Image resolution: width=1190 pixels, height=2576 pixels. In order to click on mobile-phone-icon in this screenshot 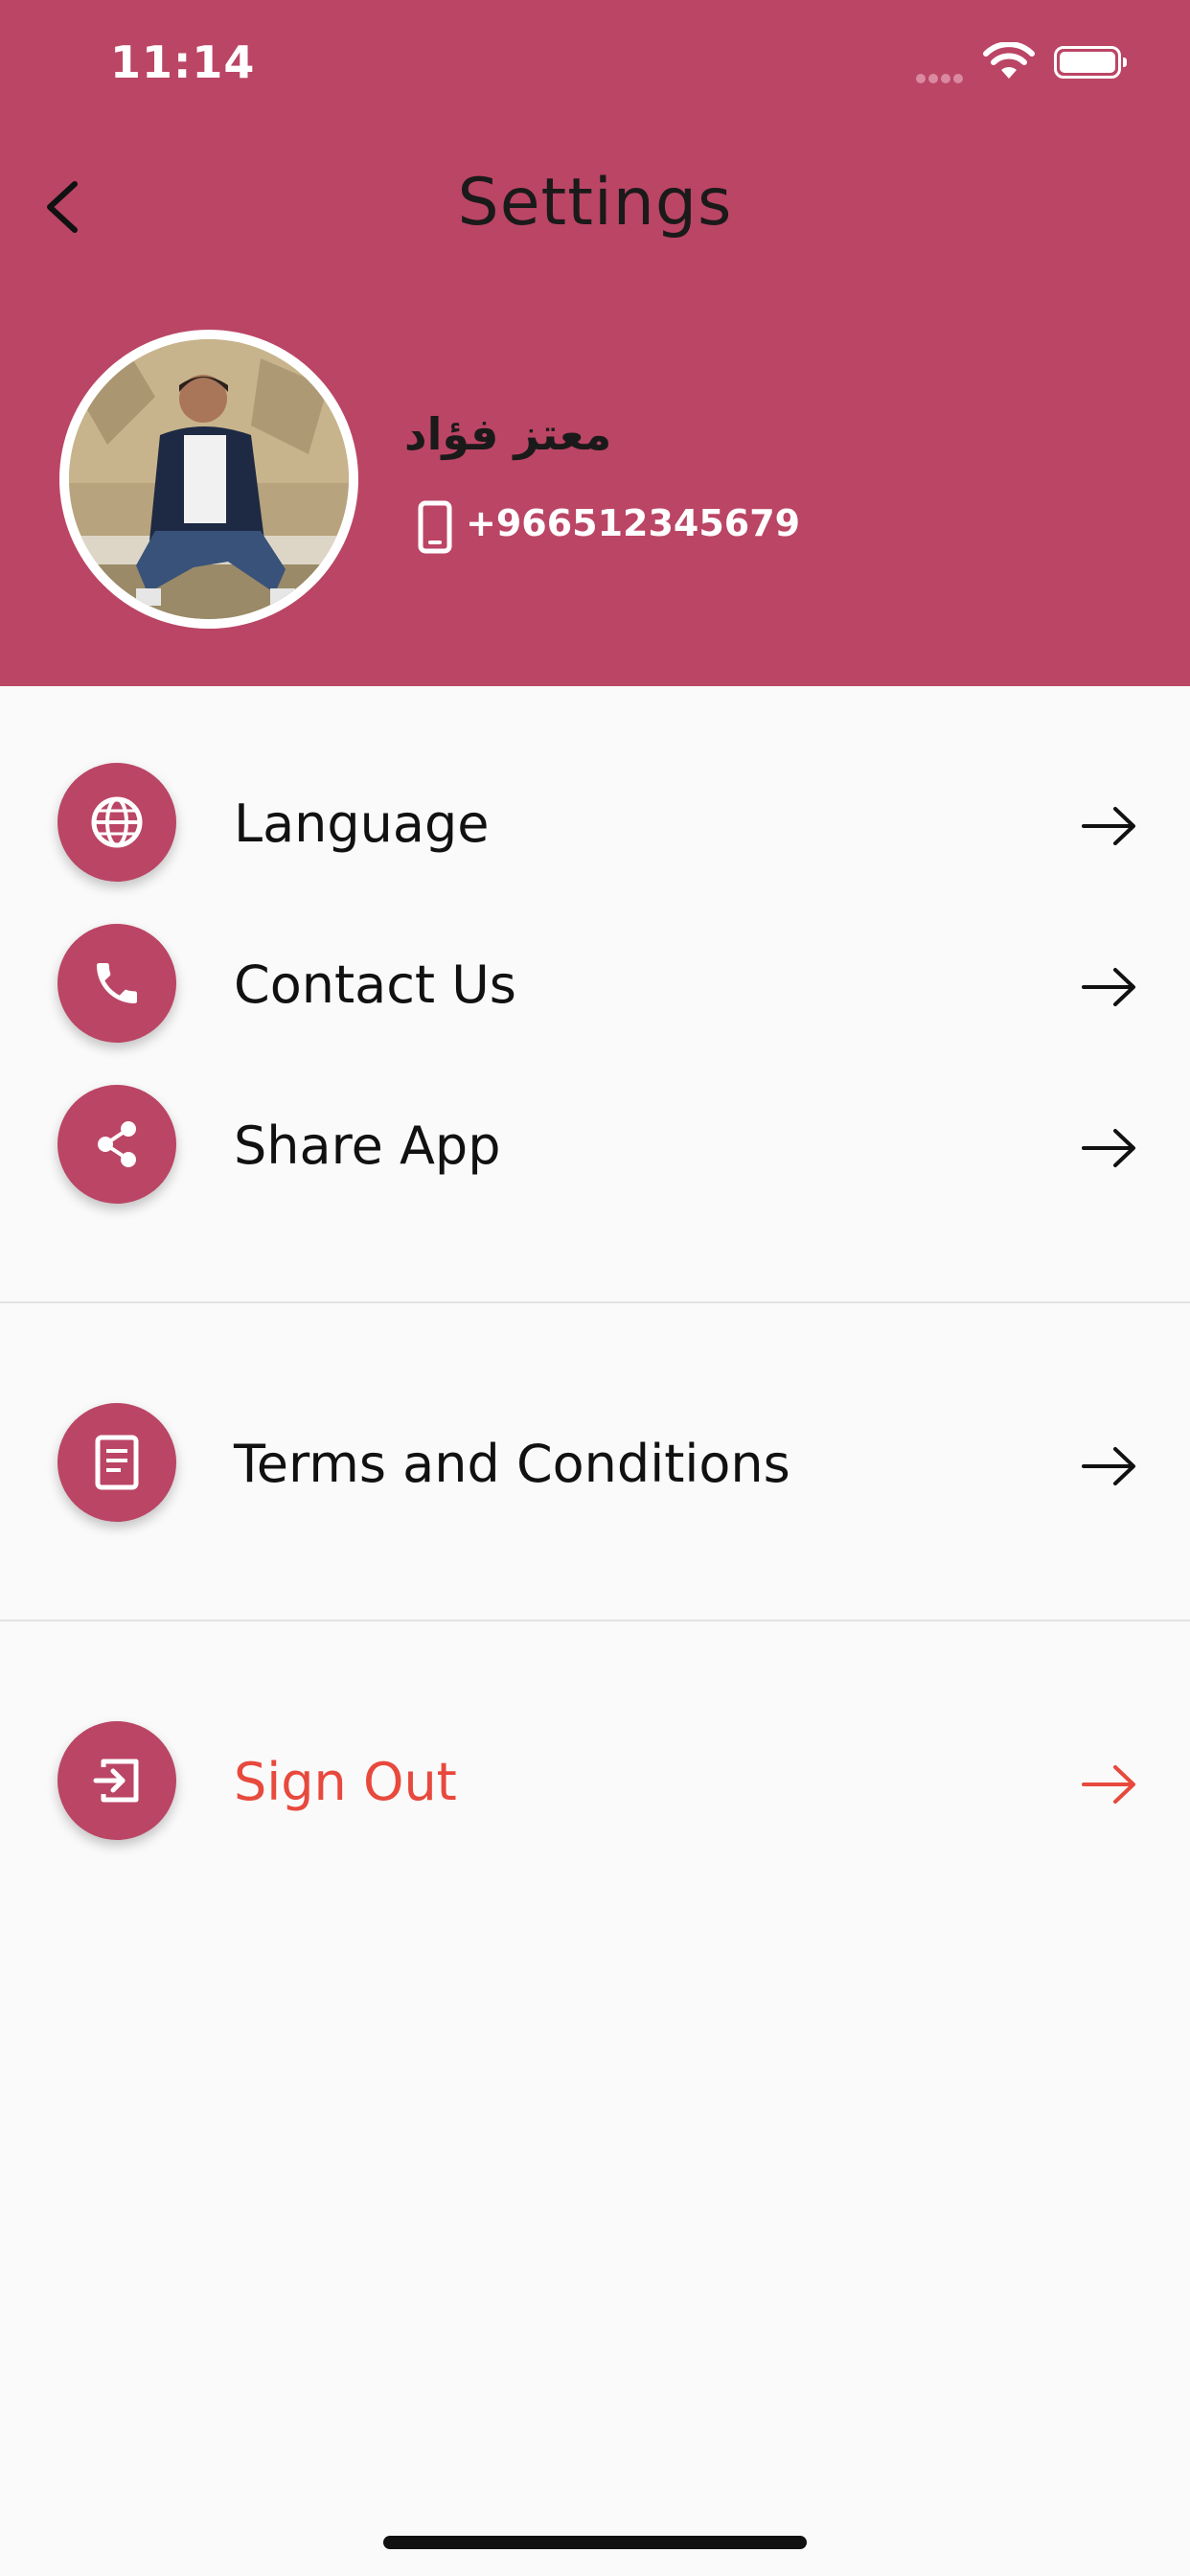, I will do `click(435, 527)`.